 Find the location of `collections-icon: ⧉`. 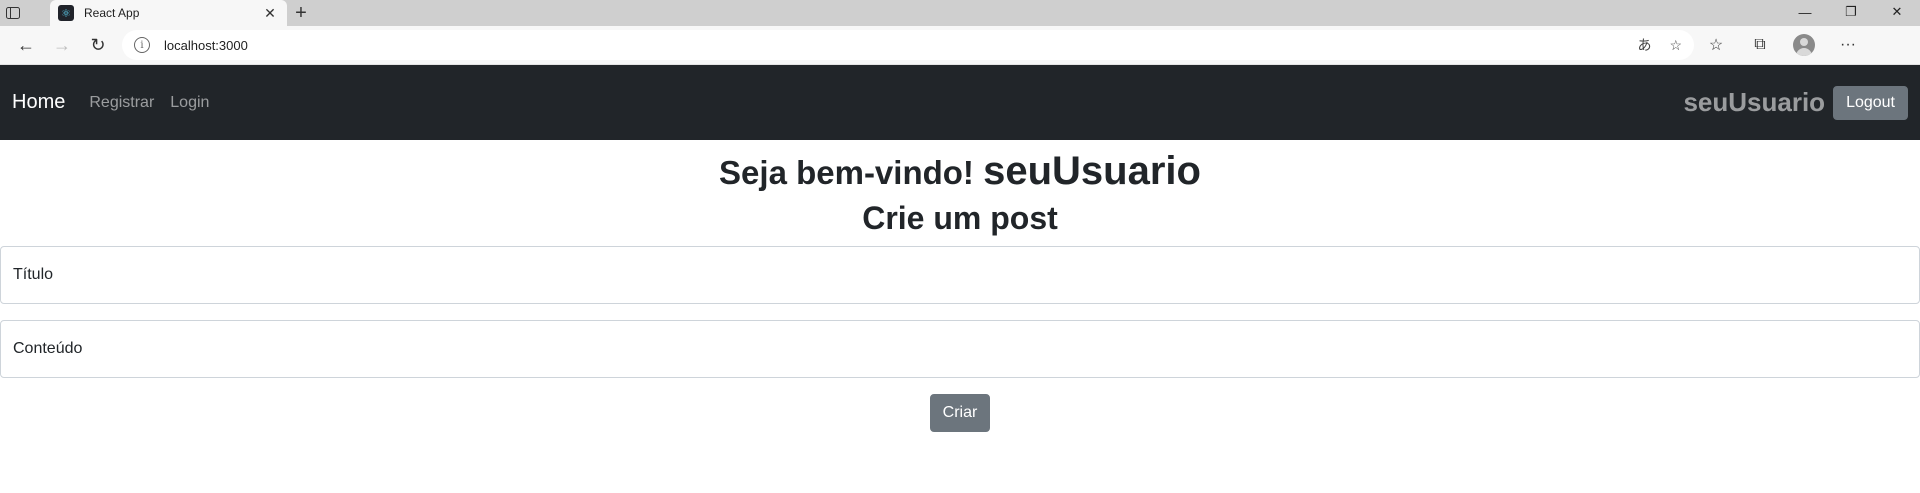

collections-icon: ⧉ is located at coordinates (1760, 45).